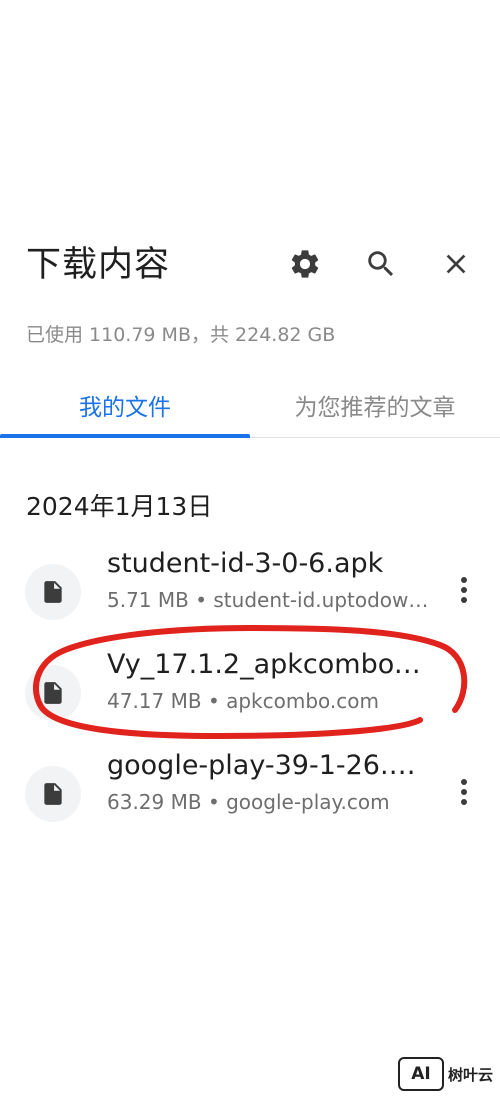 Image resolution: width=500 pixels, height=1102 pixels. Describe the element at coordinates (268, 600) in the screenshot. I see `file-meta: 5.71 MB • student-id.uptodown.com` at that location.